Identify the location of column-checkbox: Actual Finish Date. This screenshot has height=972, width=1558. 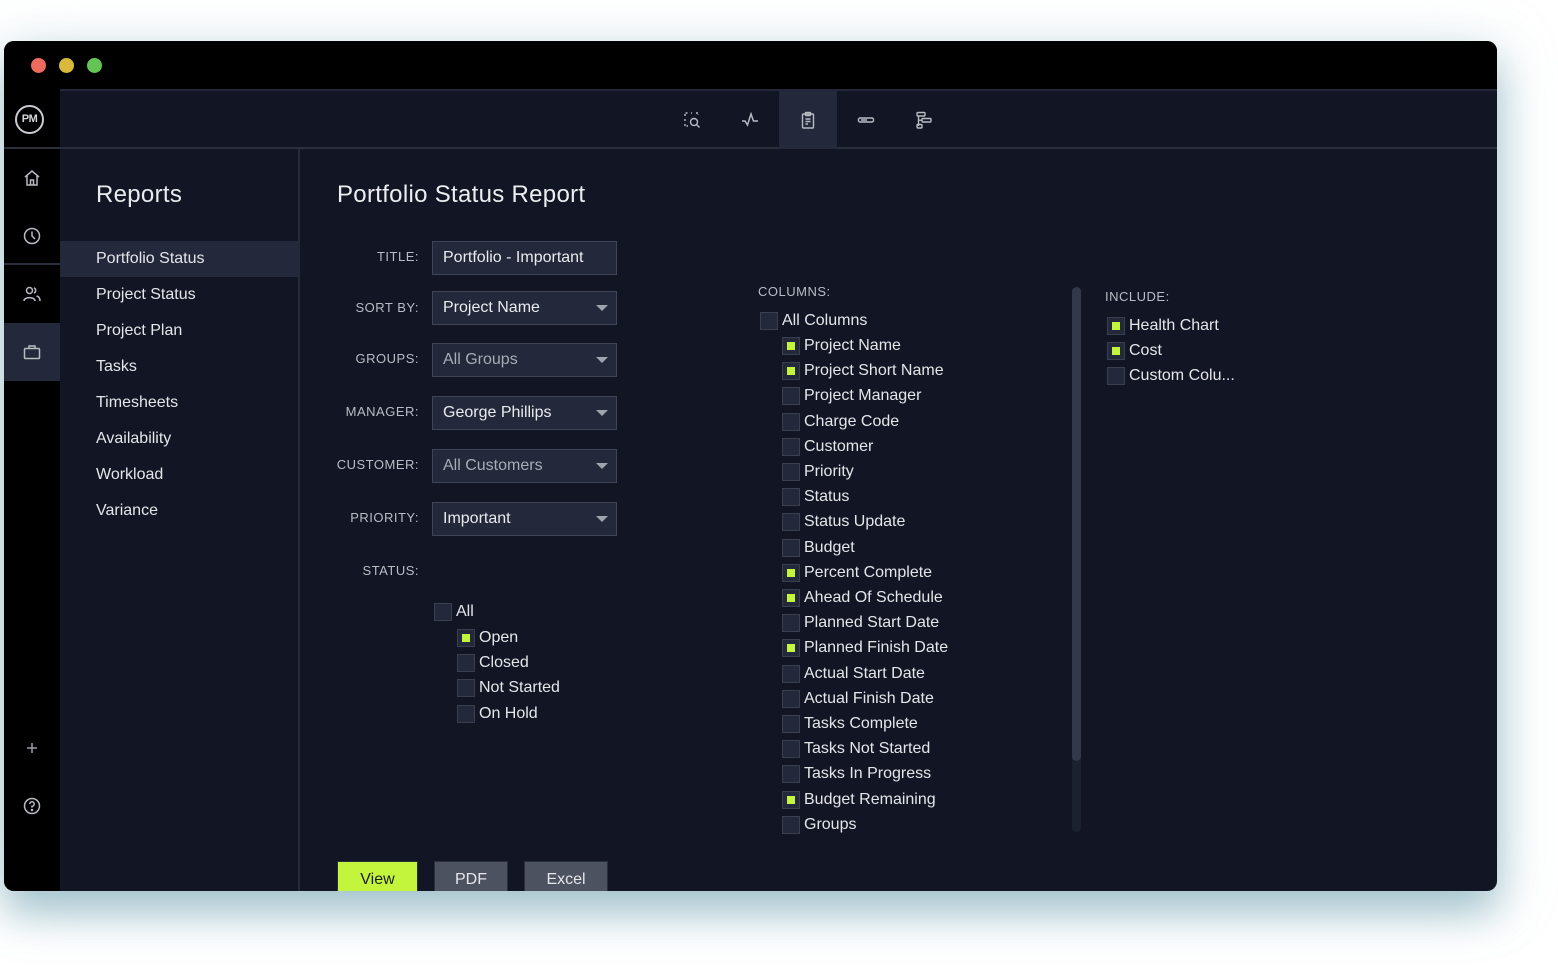
(858, 699).